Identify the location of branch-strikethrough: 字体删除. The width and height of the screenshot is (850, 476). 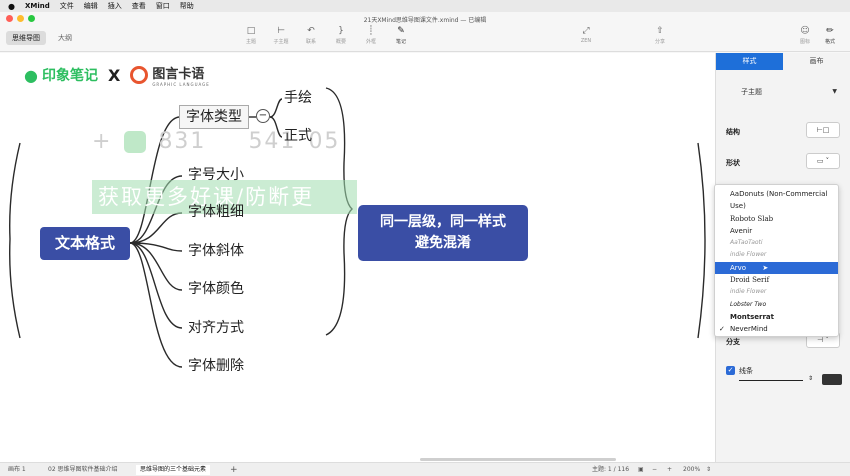
(216, 367).